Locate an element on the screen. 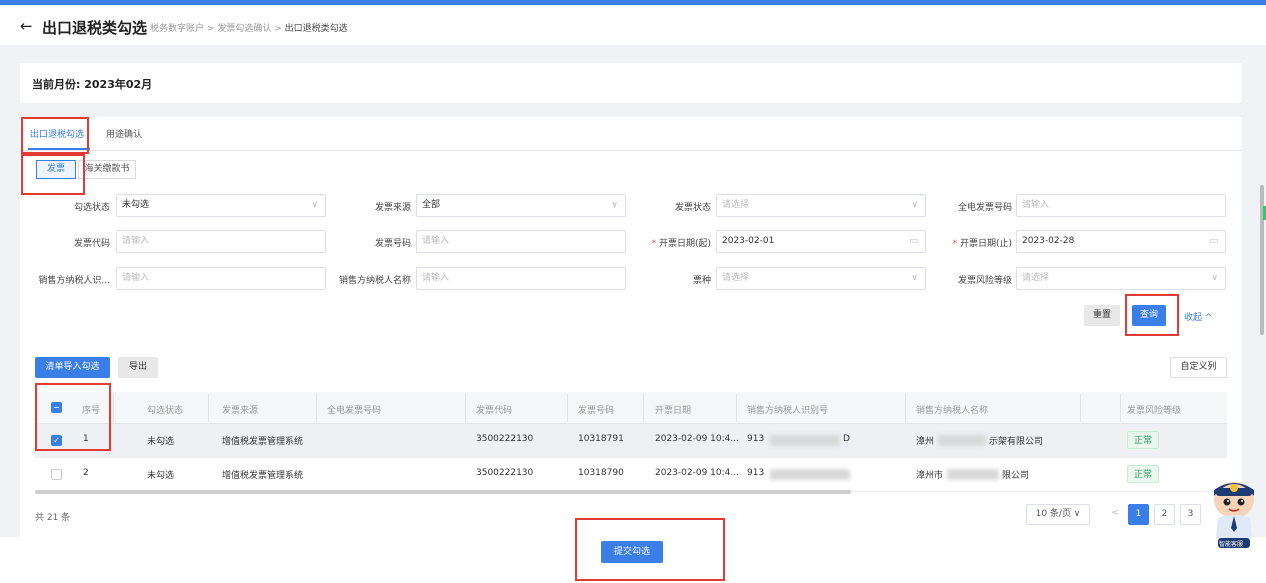 This screenshot has height=583, width=1266. cell-tax-id-end: D is located at coordinates (846, 439).